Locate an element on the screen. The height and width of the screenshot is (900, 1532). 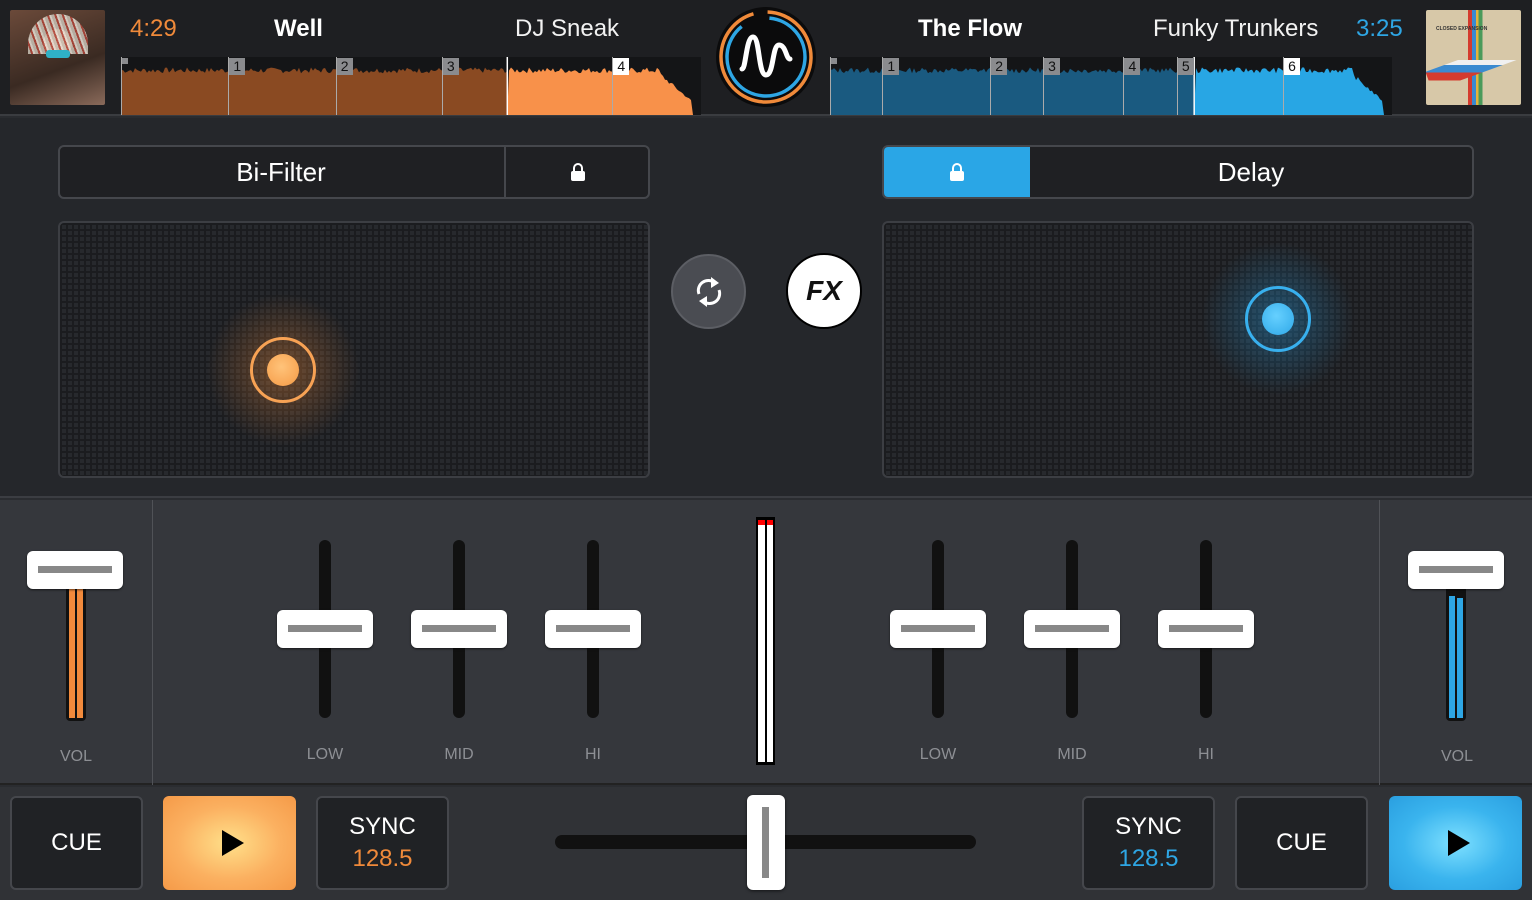
deck-b-mid-label: MID is located at coordinates (1072, 754).